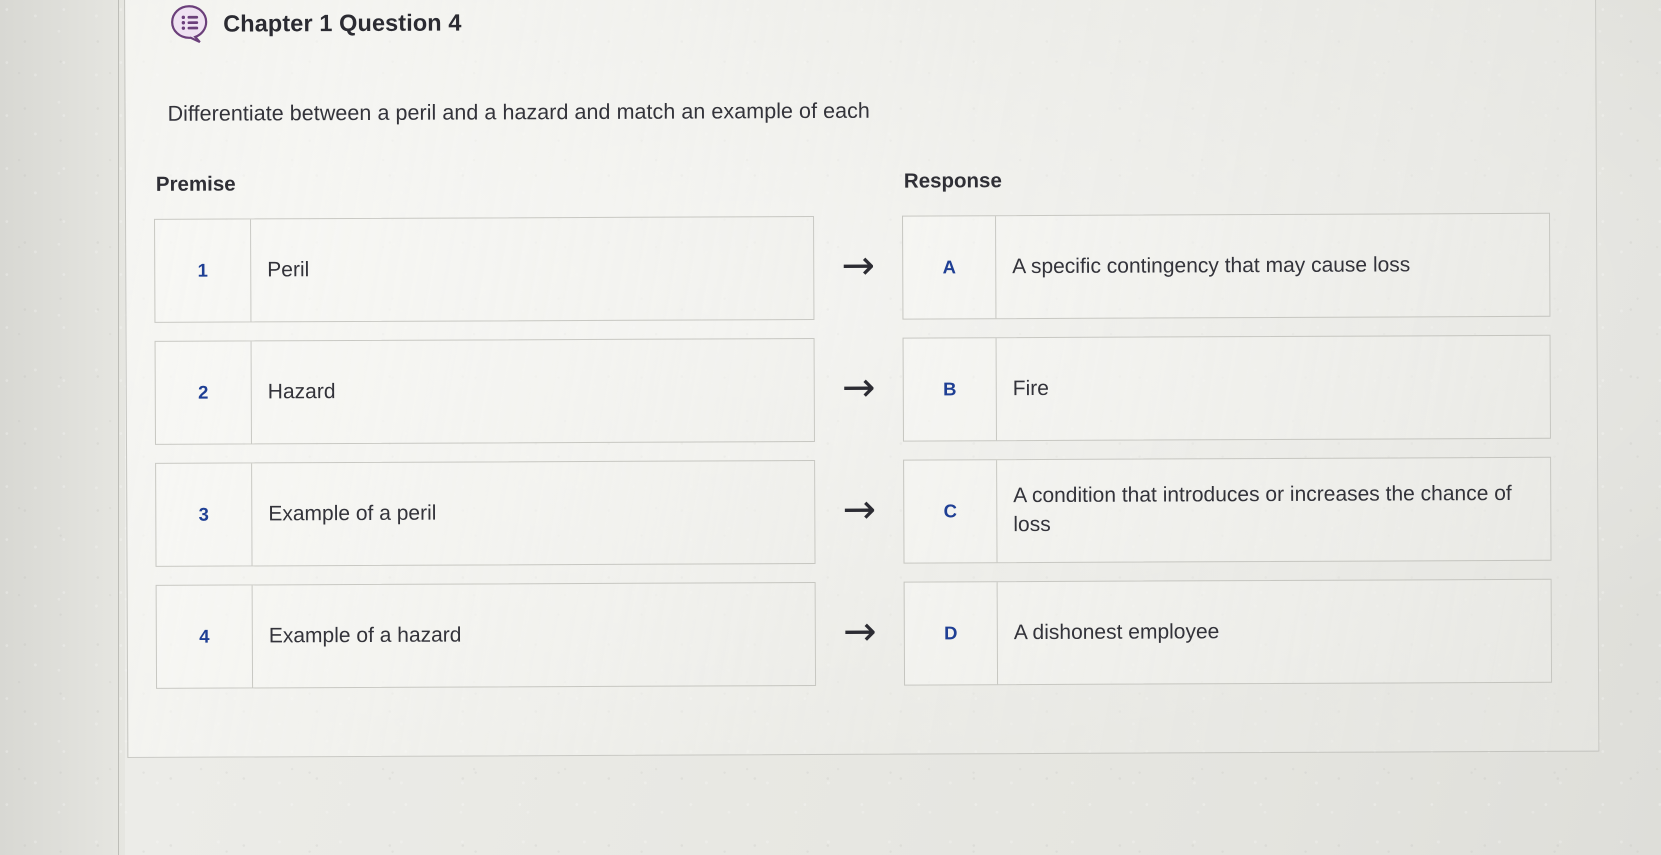 This screenshot has height=855, width=1661. I want to click on premise-text-1: Peril, so click(288, 269).